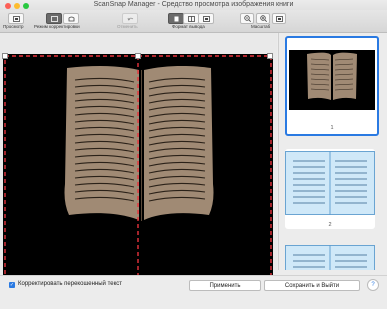 This screenshot has height=309, width=387. I want to click on output-double-button, so click(191, 18).